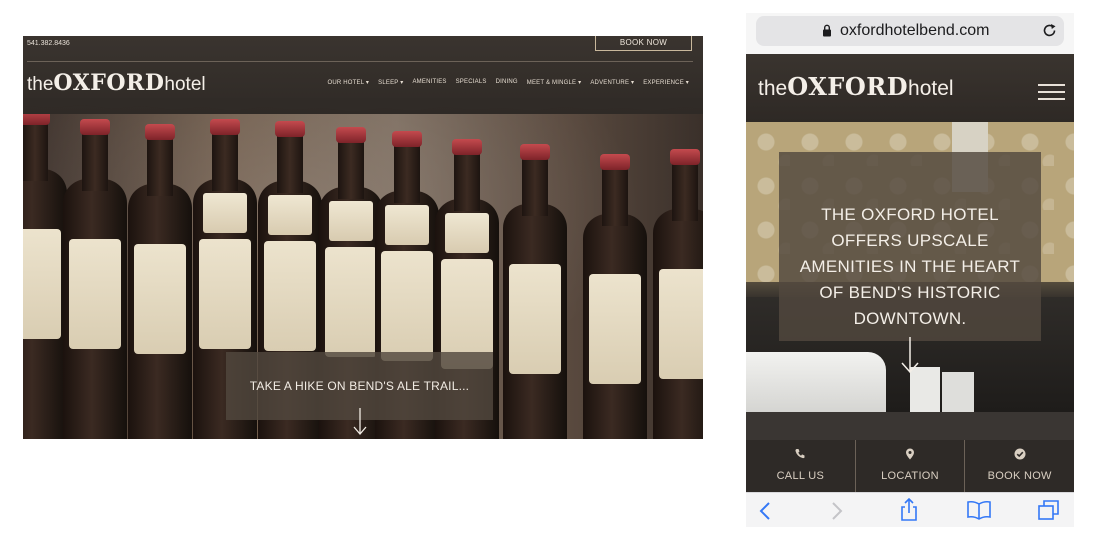  What do you see at coordinates (827, 30) in the screenshot?
I see `lock-icon` at bounding box center [827, 30].